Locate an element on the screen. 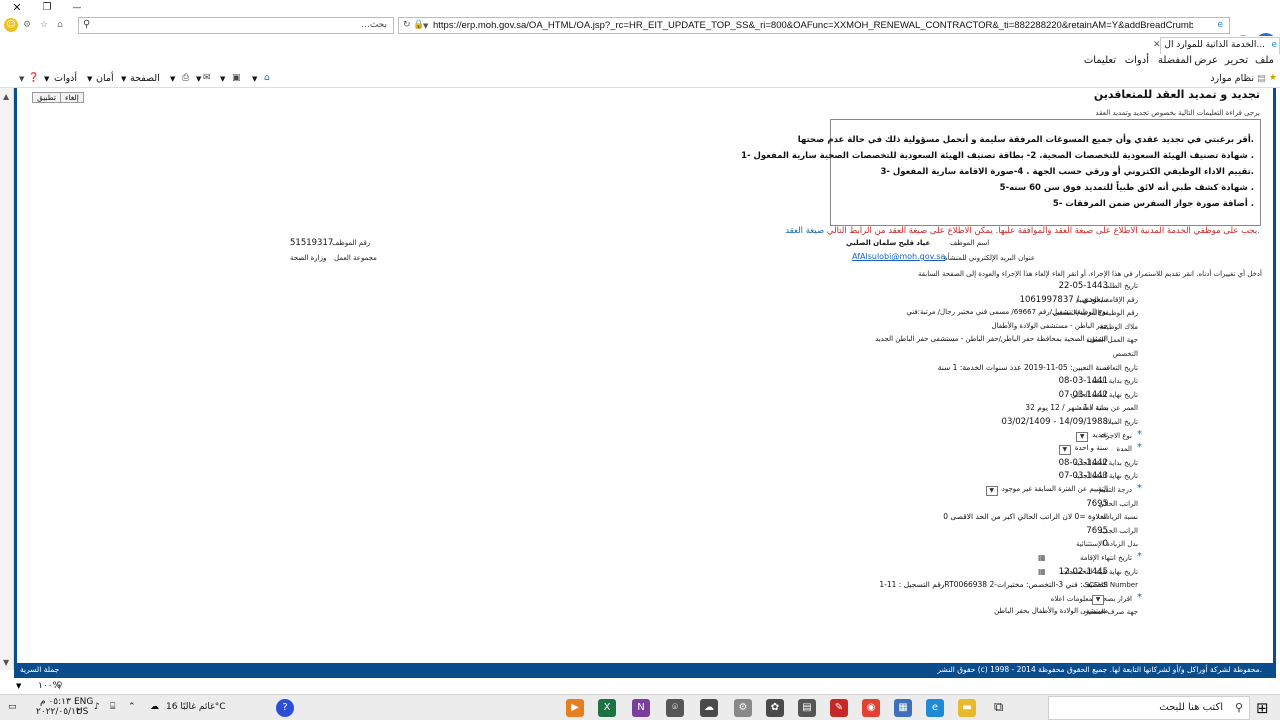 The image size is (1280, 720). safety-dropdown-icon: ▼ is located at coordinates (89, 79).